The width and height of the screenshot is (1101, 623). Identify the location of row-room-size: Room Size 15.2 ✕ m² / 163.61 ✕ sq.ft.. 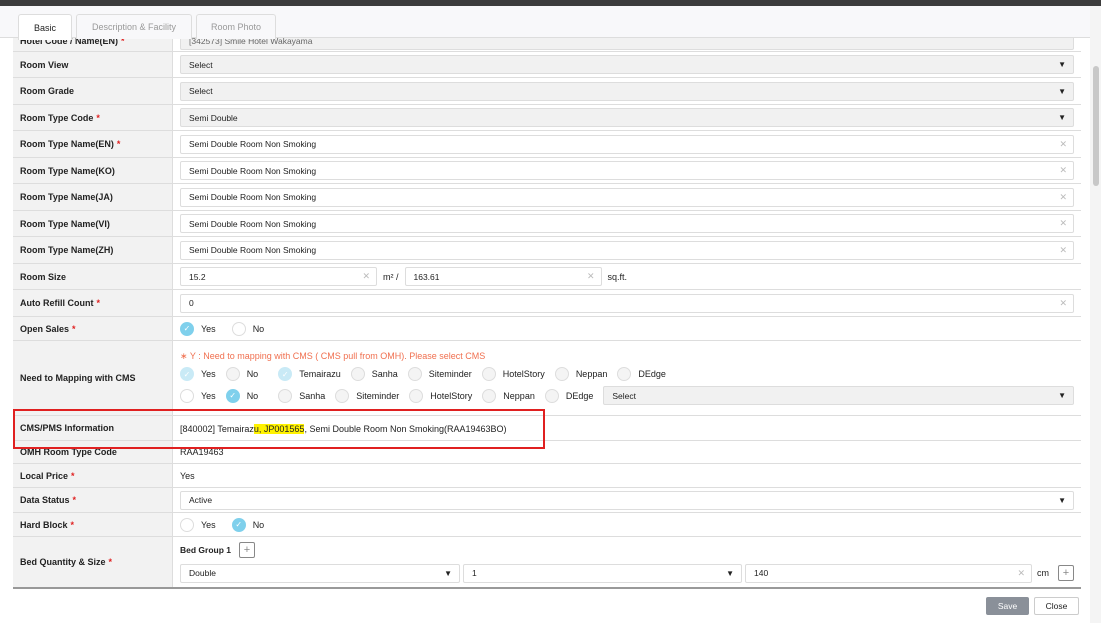
(547, 277).